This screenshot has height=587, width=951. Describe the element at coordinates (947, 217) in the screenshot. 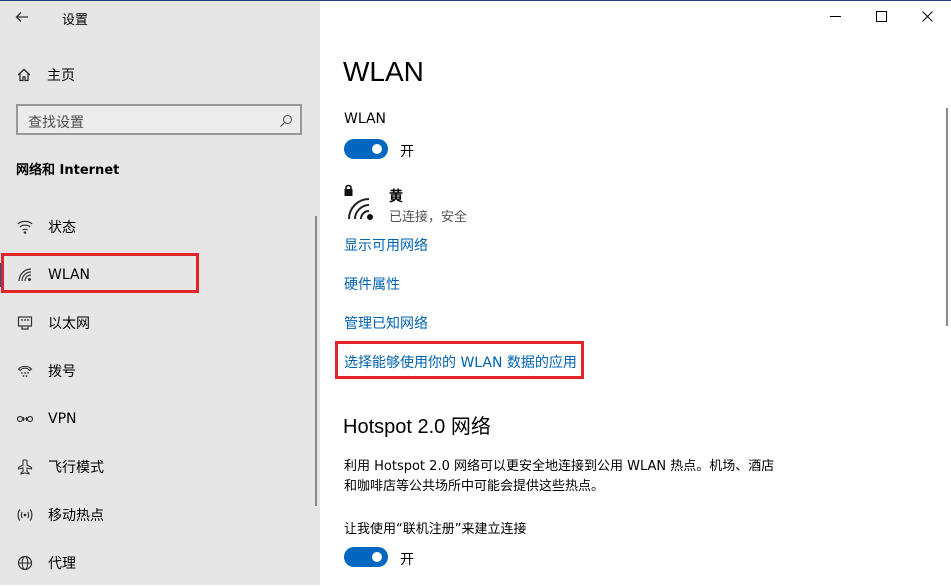

I see `main-scrollbar` at that location.